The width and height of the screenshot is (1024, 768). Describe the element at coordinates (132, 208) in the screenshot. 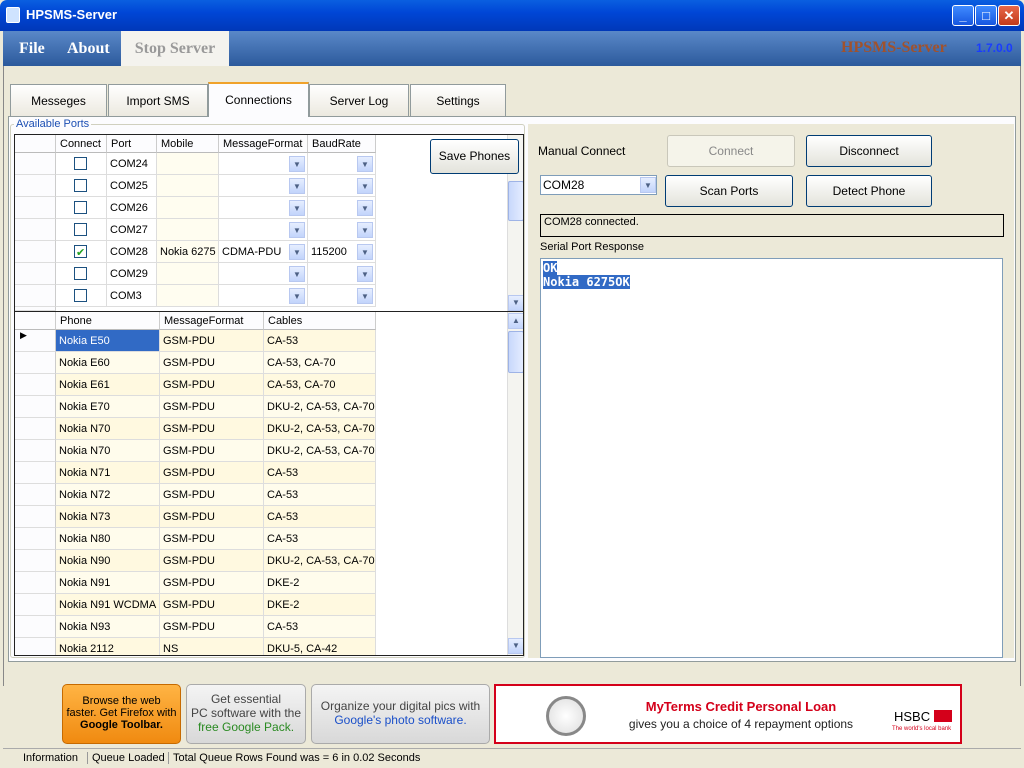

I see `port-cell: COM26` at that location.